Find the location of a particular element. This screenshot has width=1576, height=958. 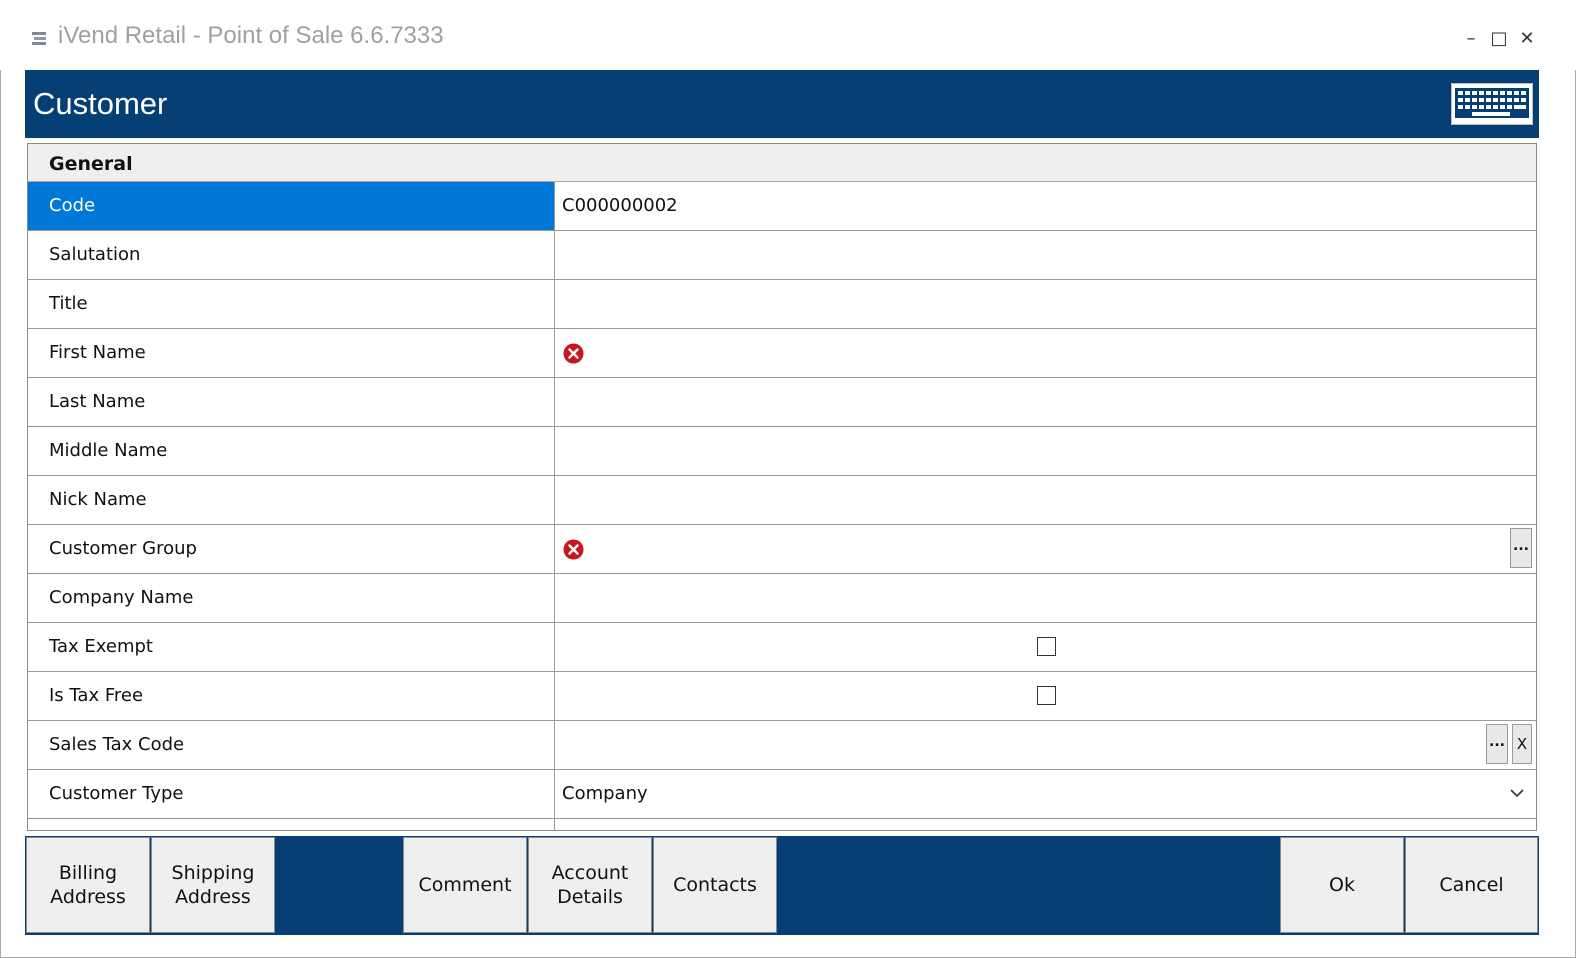

nick-name-field is located at coordinates (1046, 500).